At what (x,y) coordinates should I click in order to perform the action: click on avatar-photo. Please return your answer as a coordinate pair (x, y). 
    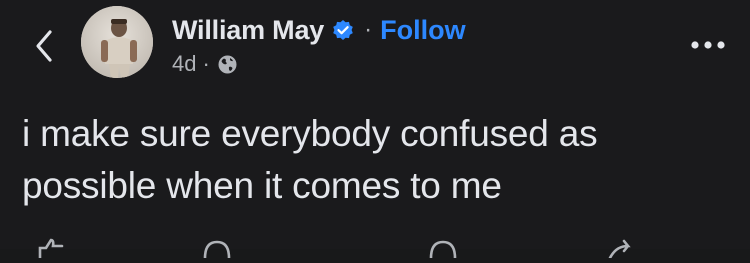
    Looking at the image, I should click on (117, 42).